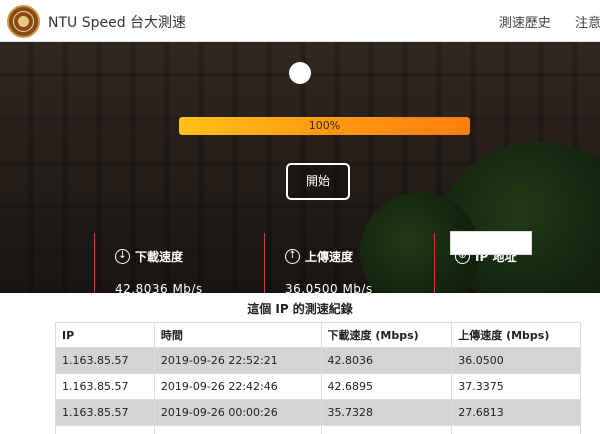 The width and height of the screenshot is (600, 434). I want to click on table-header-row: IP 時間 下載速度 (Mbps) 上傳速度 (Mbps), so click(318, 335).